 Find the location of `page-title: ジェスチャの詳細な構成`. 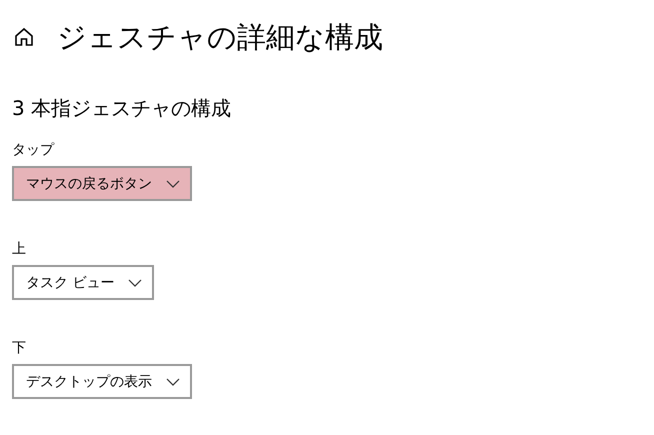

page-title: ジェスチャの詳細な構成 is located at coordinates (220, 37).